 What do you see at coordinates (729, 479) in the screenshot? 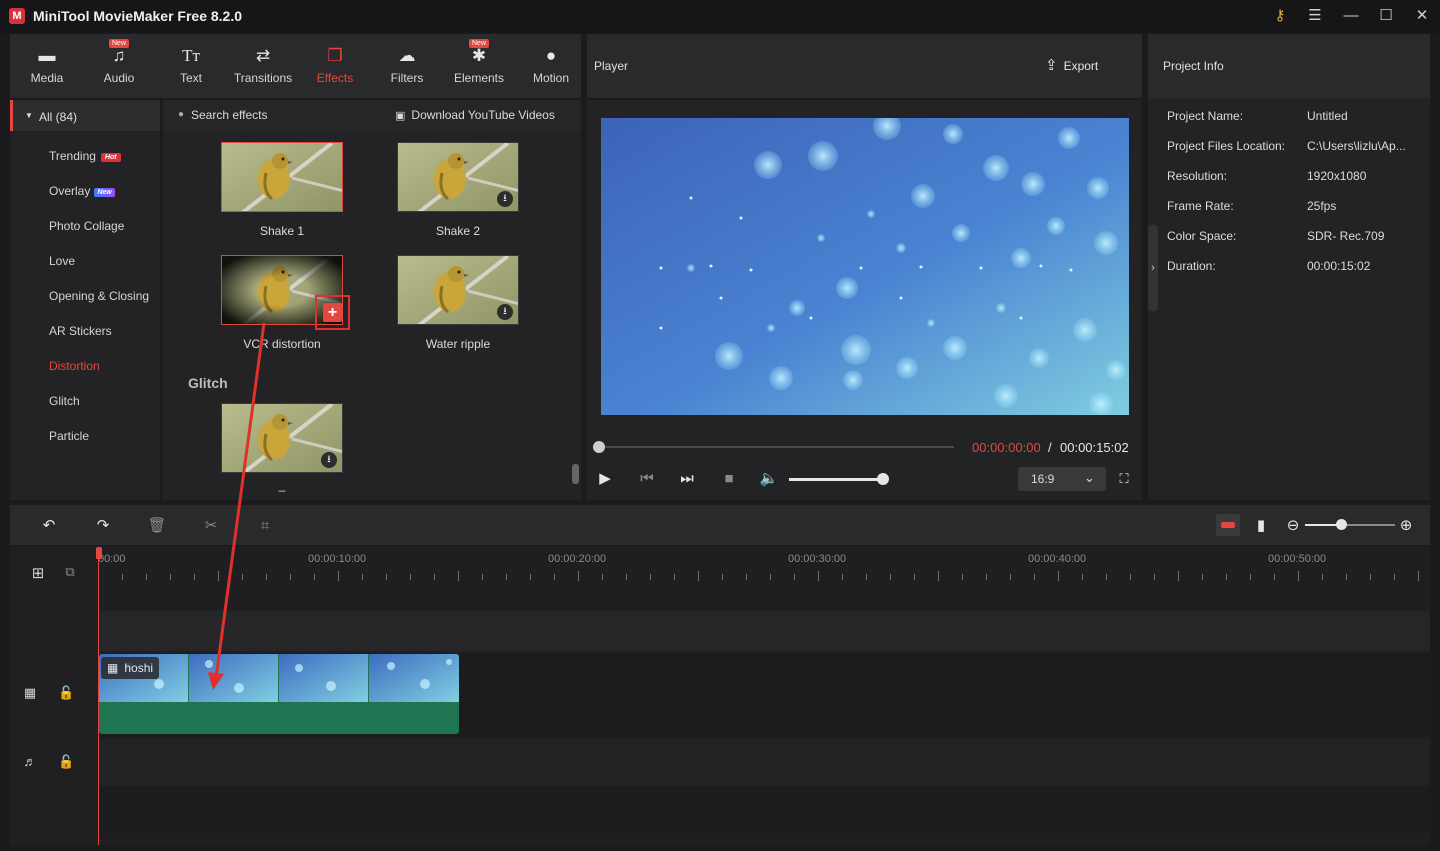
I see `stop-icon: ■` at bounding box center [729, 479].